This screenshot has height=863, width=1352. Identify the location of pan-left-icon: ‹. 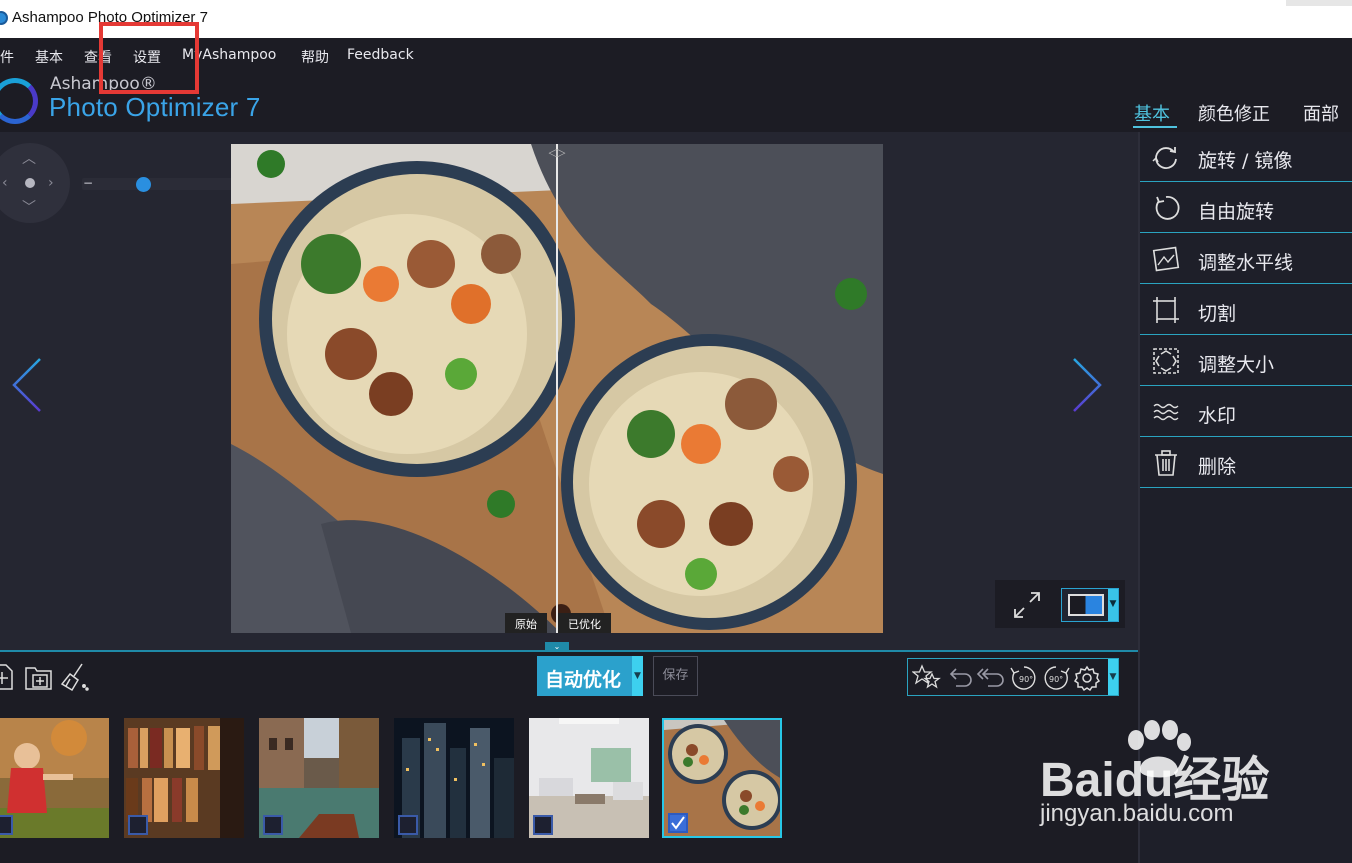
(5, 183).